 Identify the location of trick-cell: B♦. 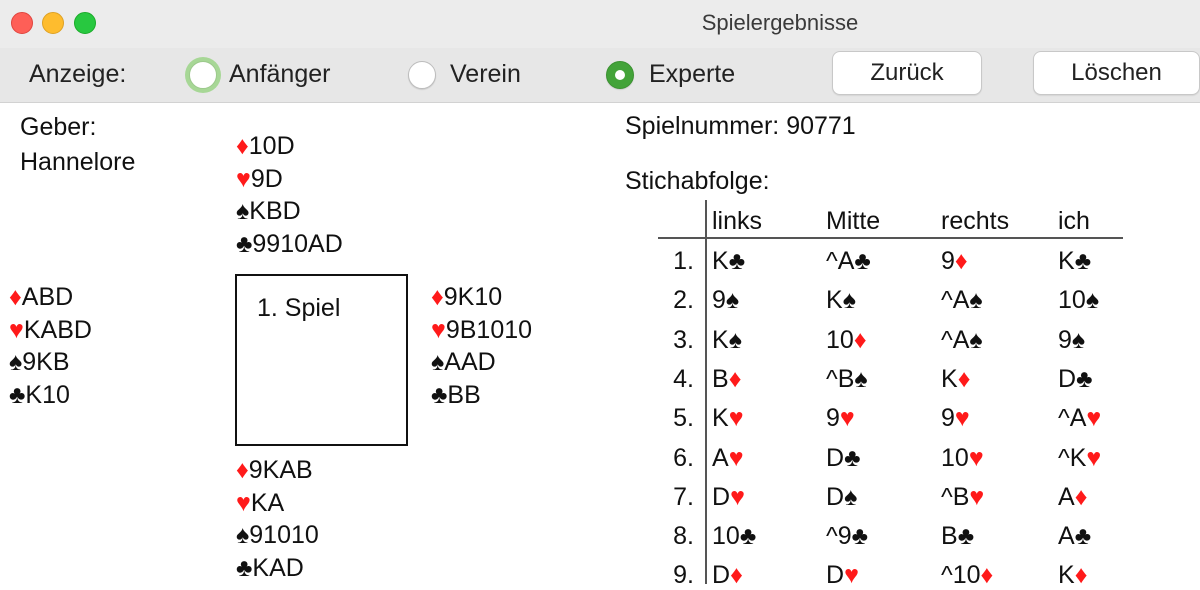
(726, 379).